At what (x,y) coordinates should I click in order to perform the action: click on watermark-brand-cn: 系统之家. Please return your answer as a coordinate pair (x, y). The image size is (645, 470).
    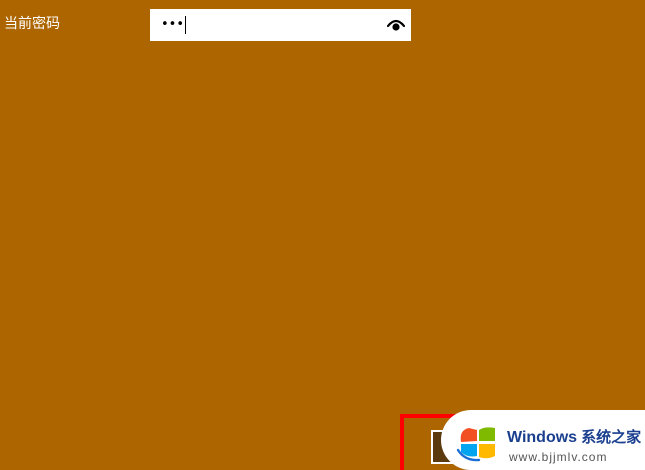
    Looking at the image, I should click on (611, 437).